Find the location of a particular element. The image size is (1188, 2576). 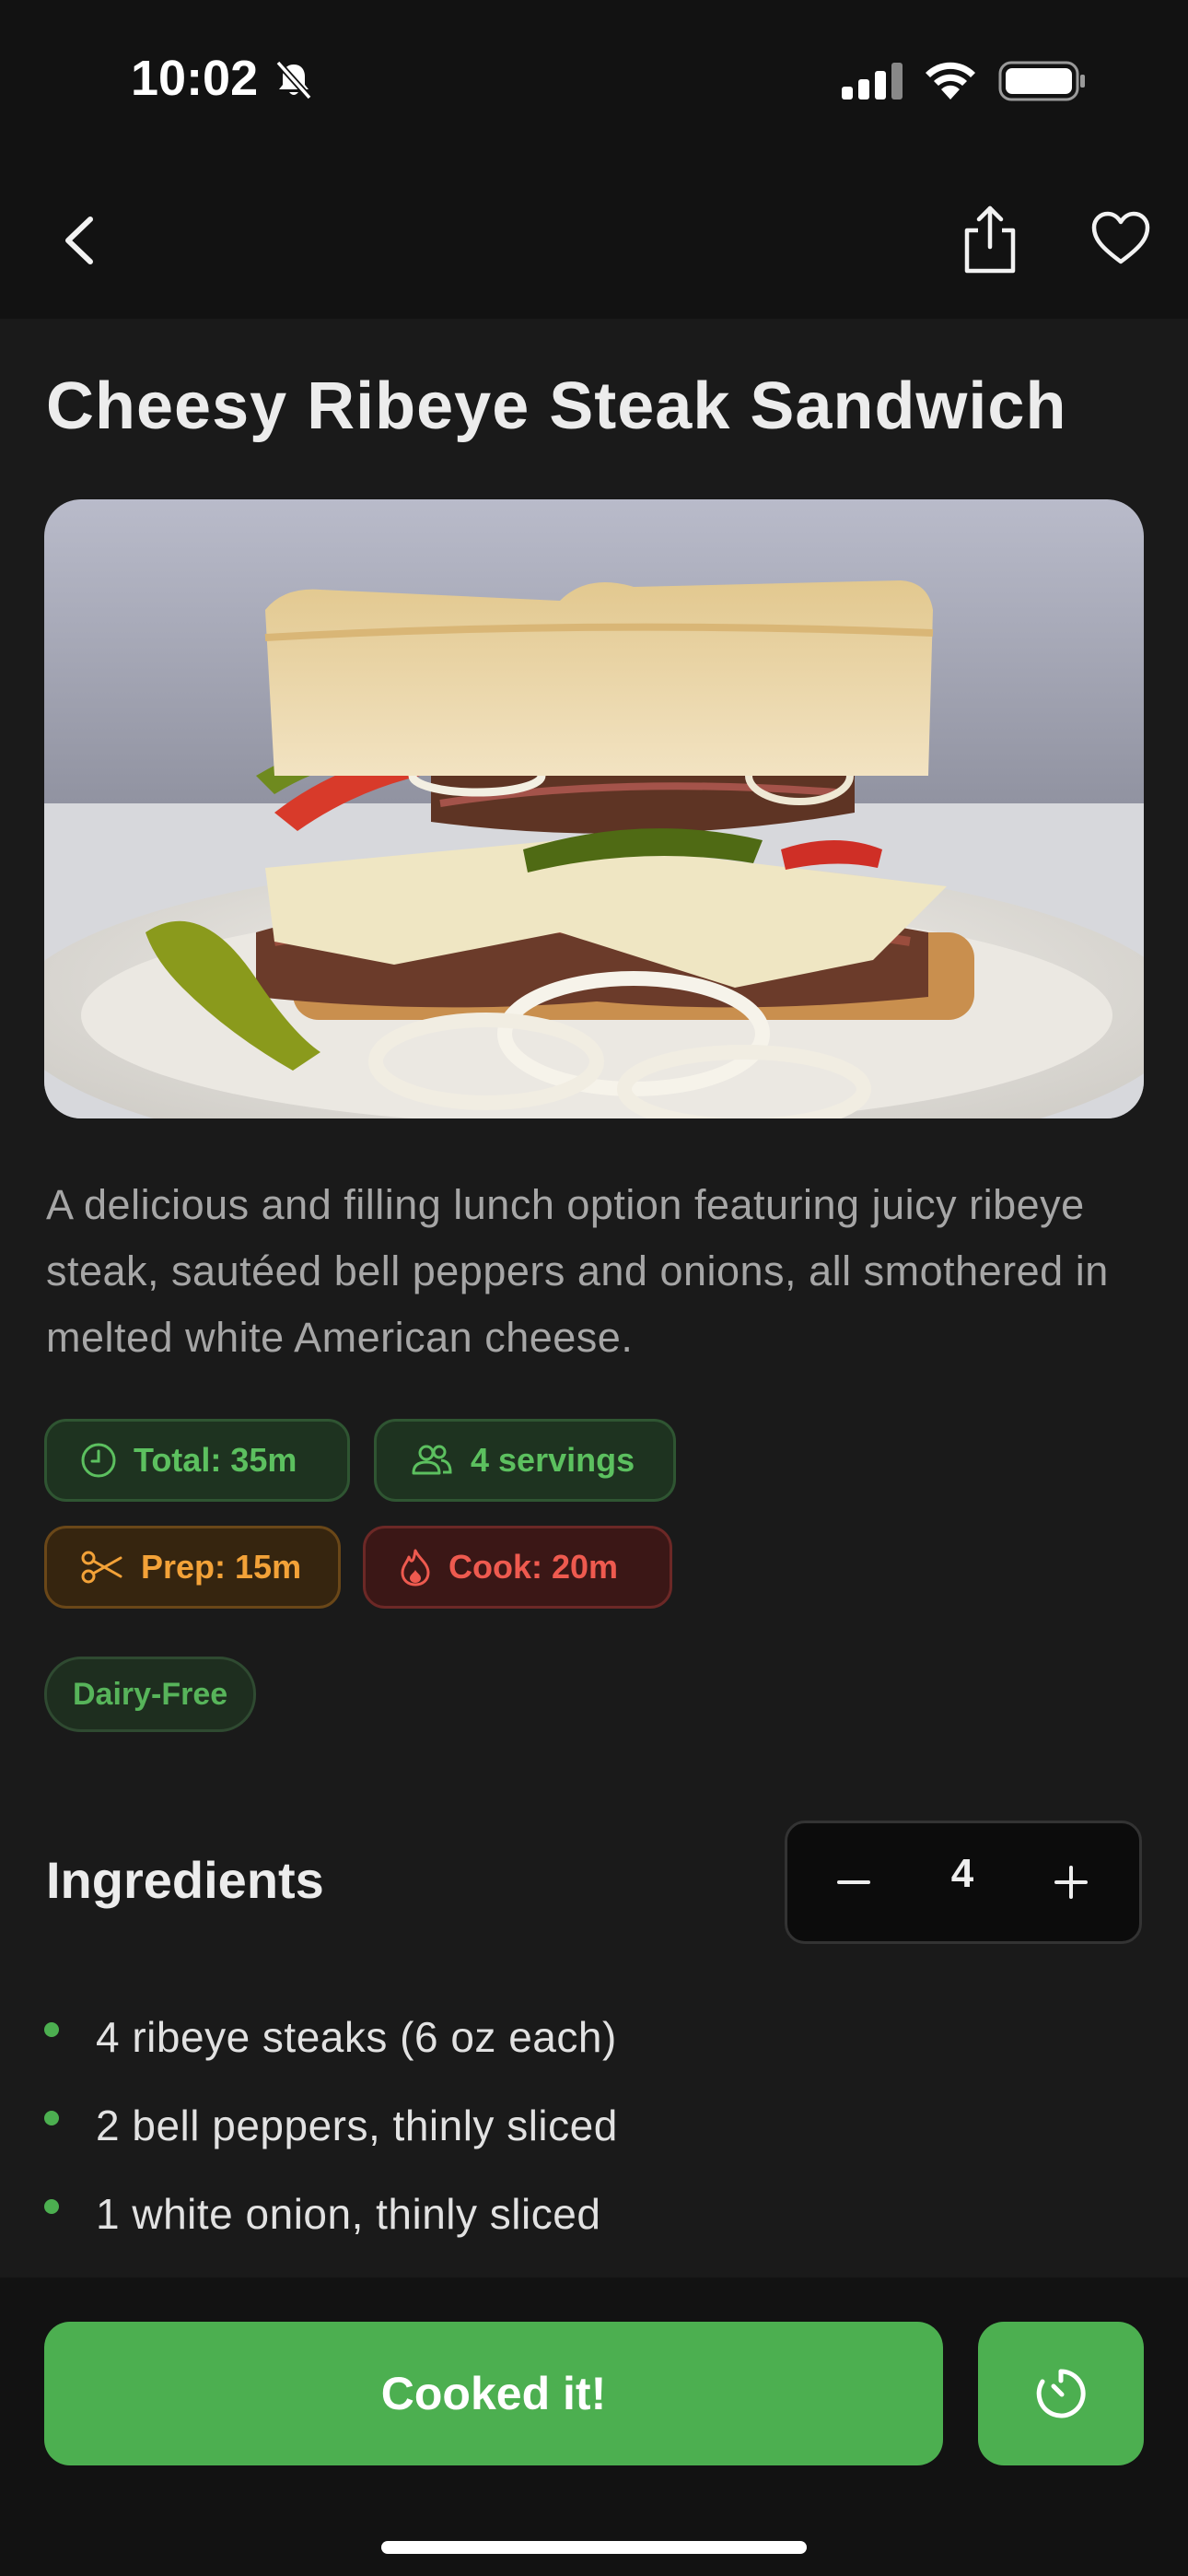

scissors-icon is located at coordinates (101, 1567).